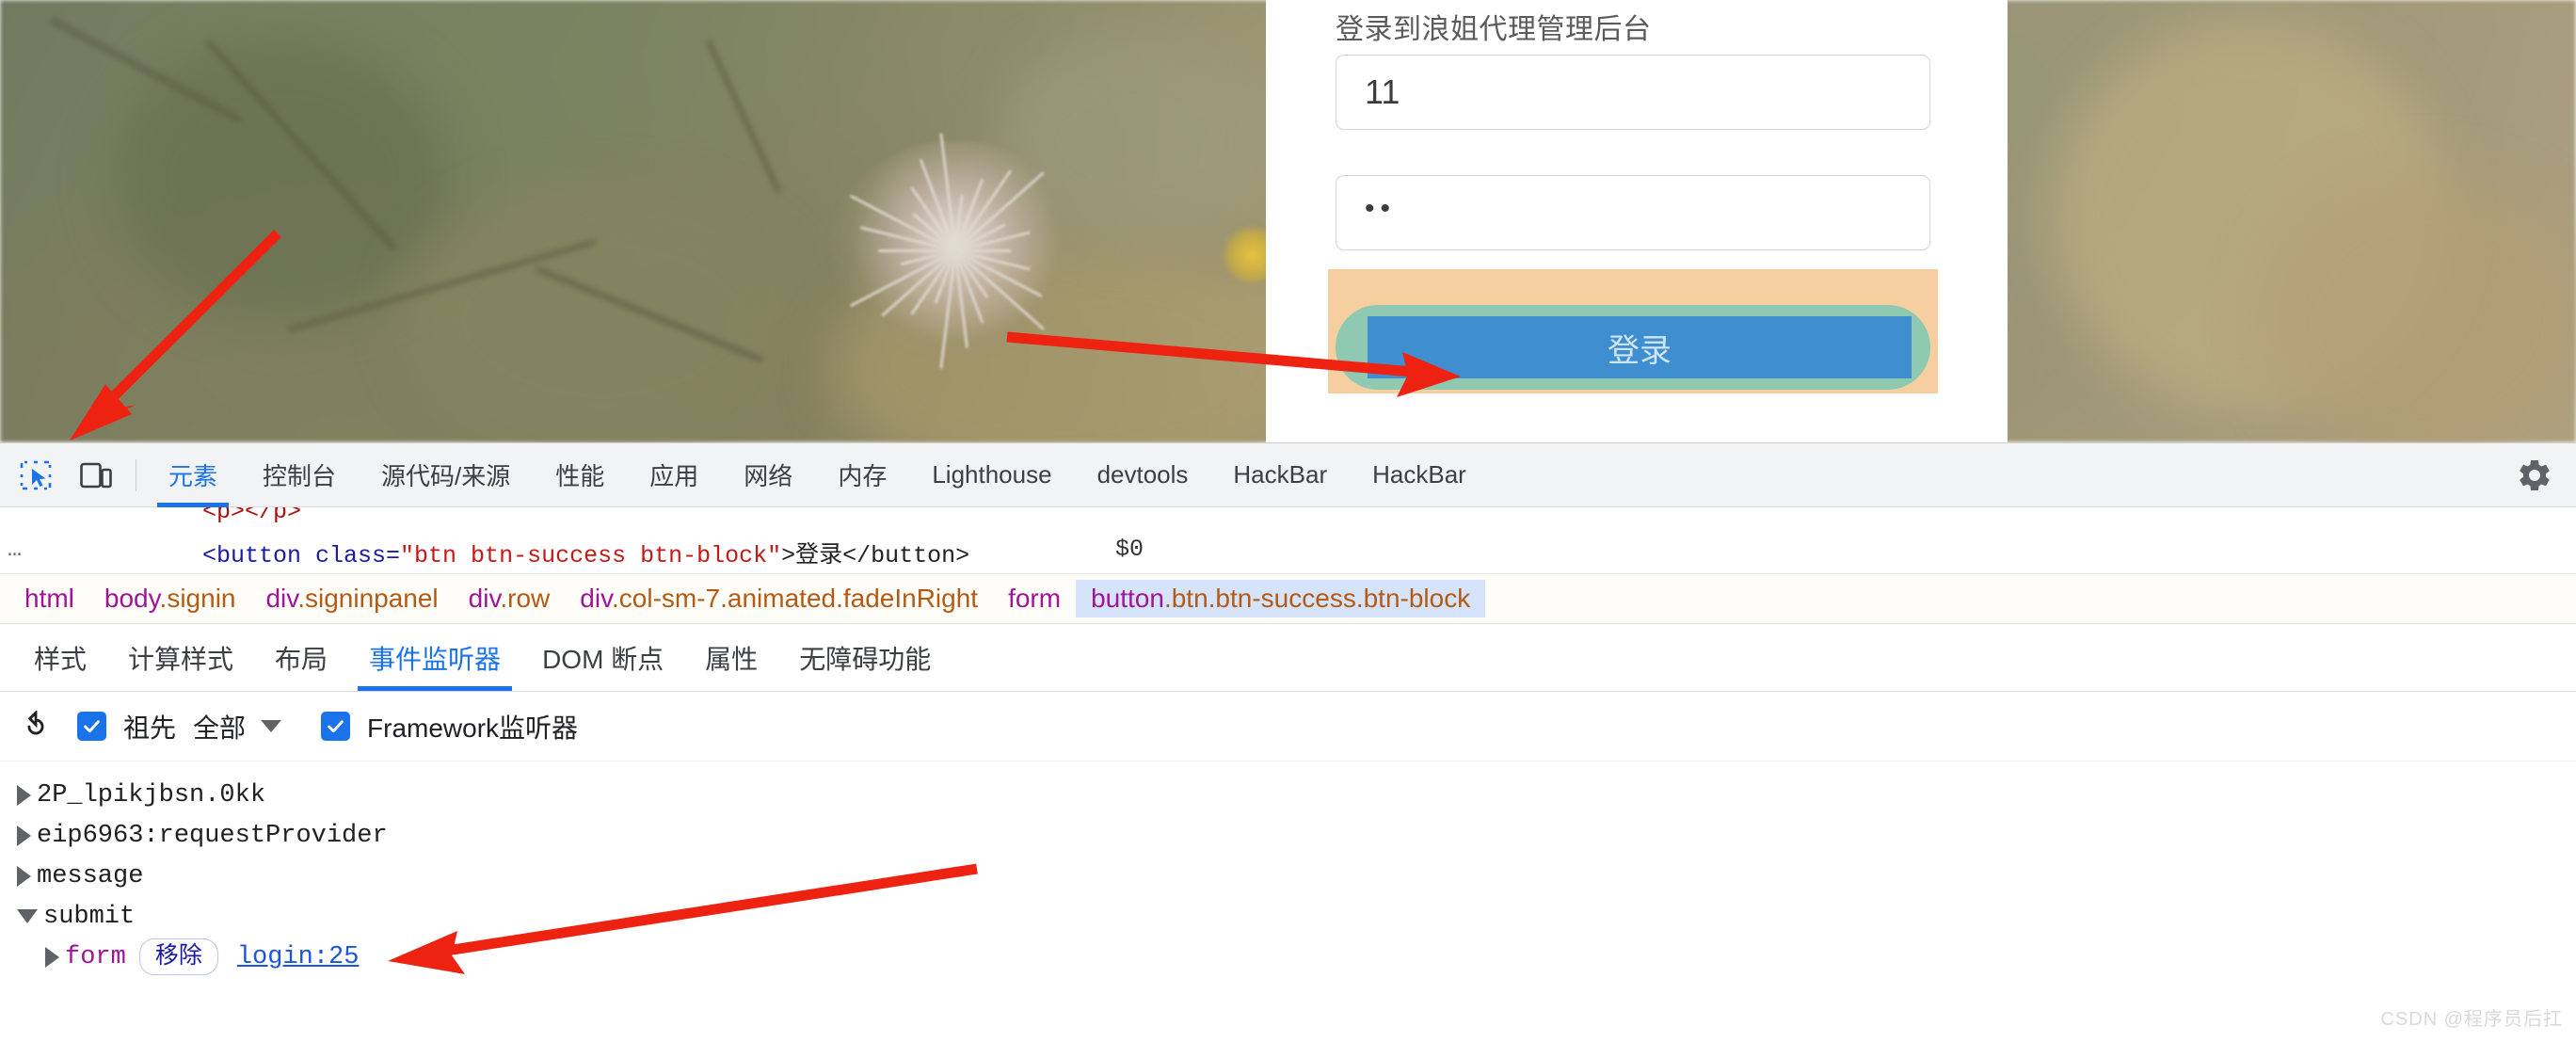 Image resolution: width=2576 pixels, height=1042 pixels. What do you see at coordinates (90, 876) in the screenshot?
I see `listener-name: message` at bounding box center [90, 876].